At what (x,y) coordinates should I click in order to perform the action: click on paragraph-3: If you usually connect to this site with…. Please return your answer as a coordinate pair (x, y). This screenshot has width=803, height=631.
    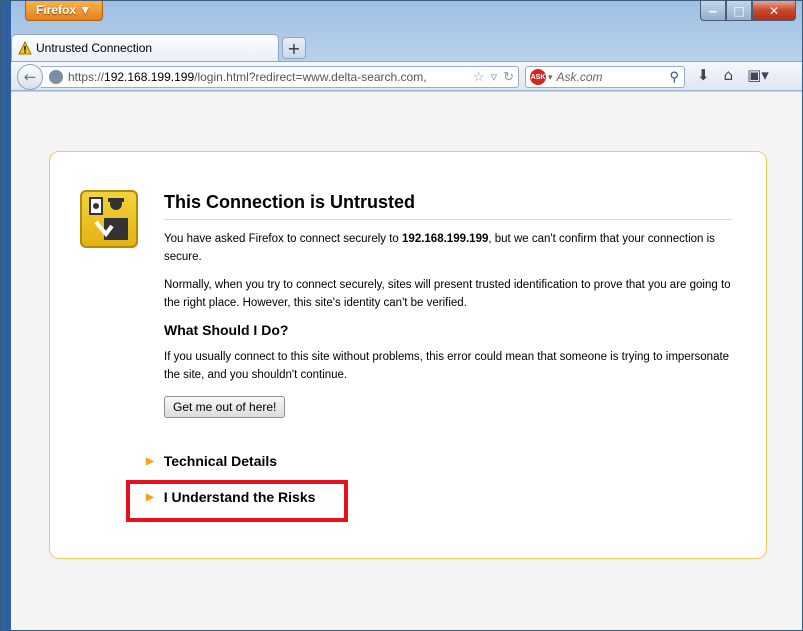
    Looking at the image, I should click on (447, 366).